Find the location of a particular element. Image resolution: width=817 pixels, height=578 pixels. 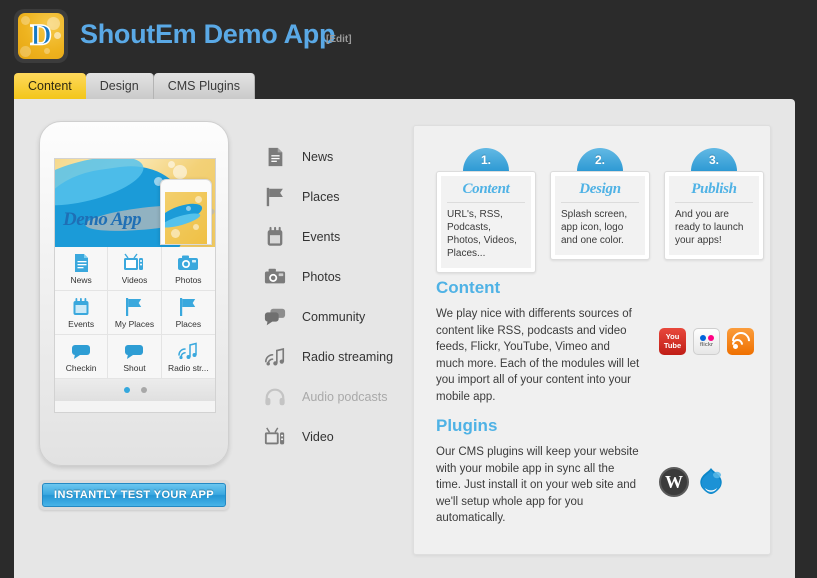

grid-item-news: News is located at coordinates (82, 269).